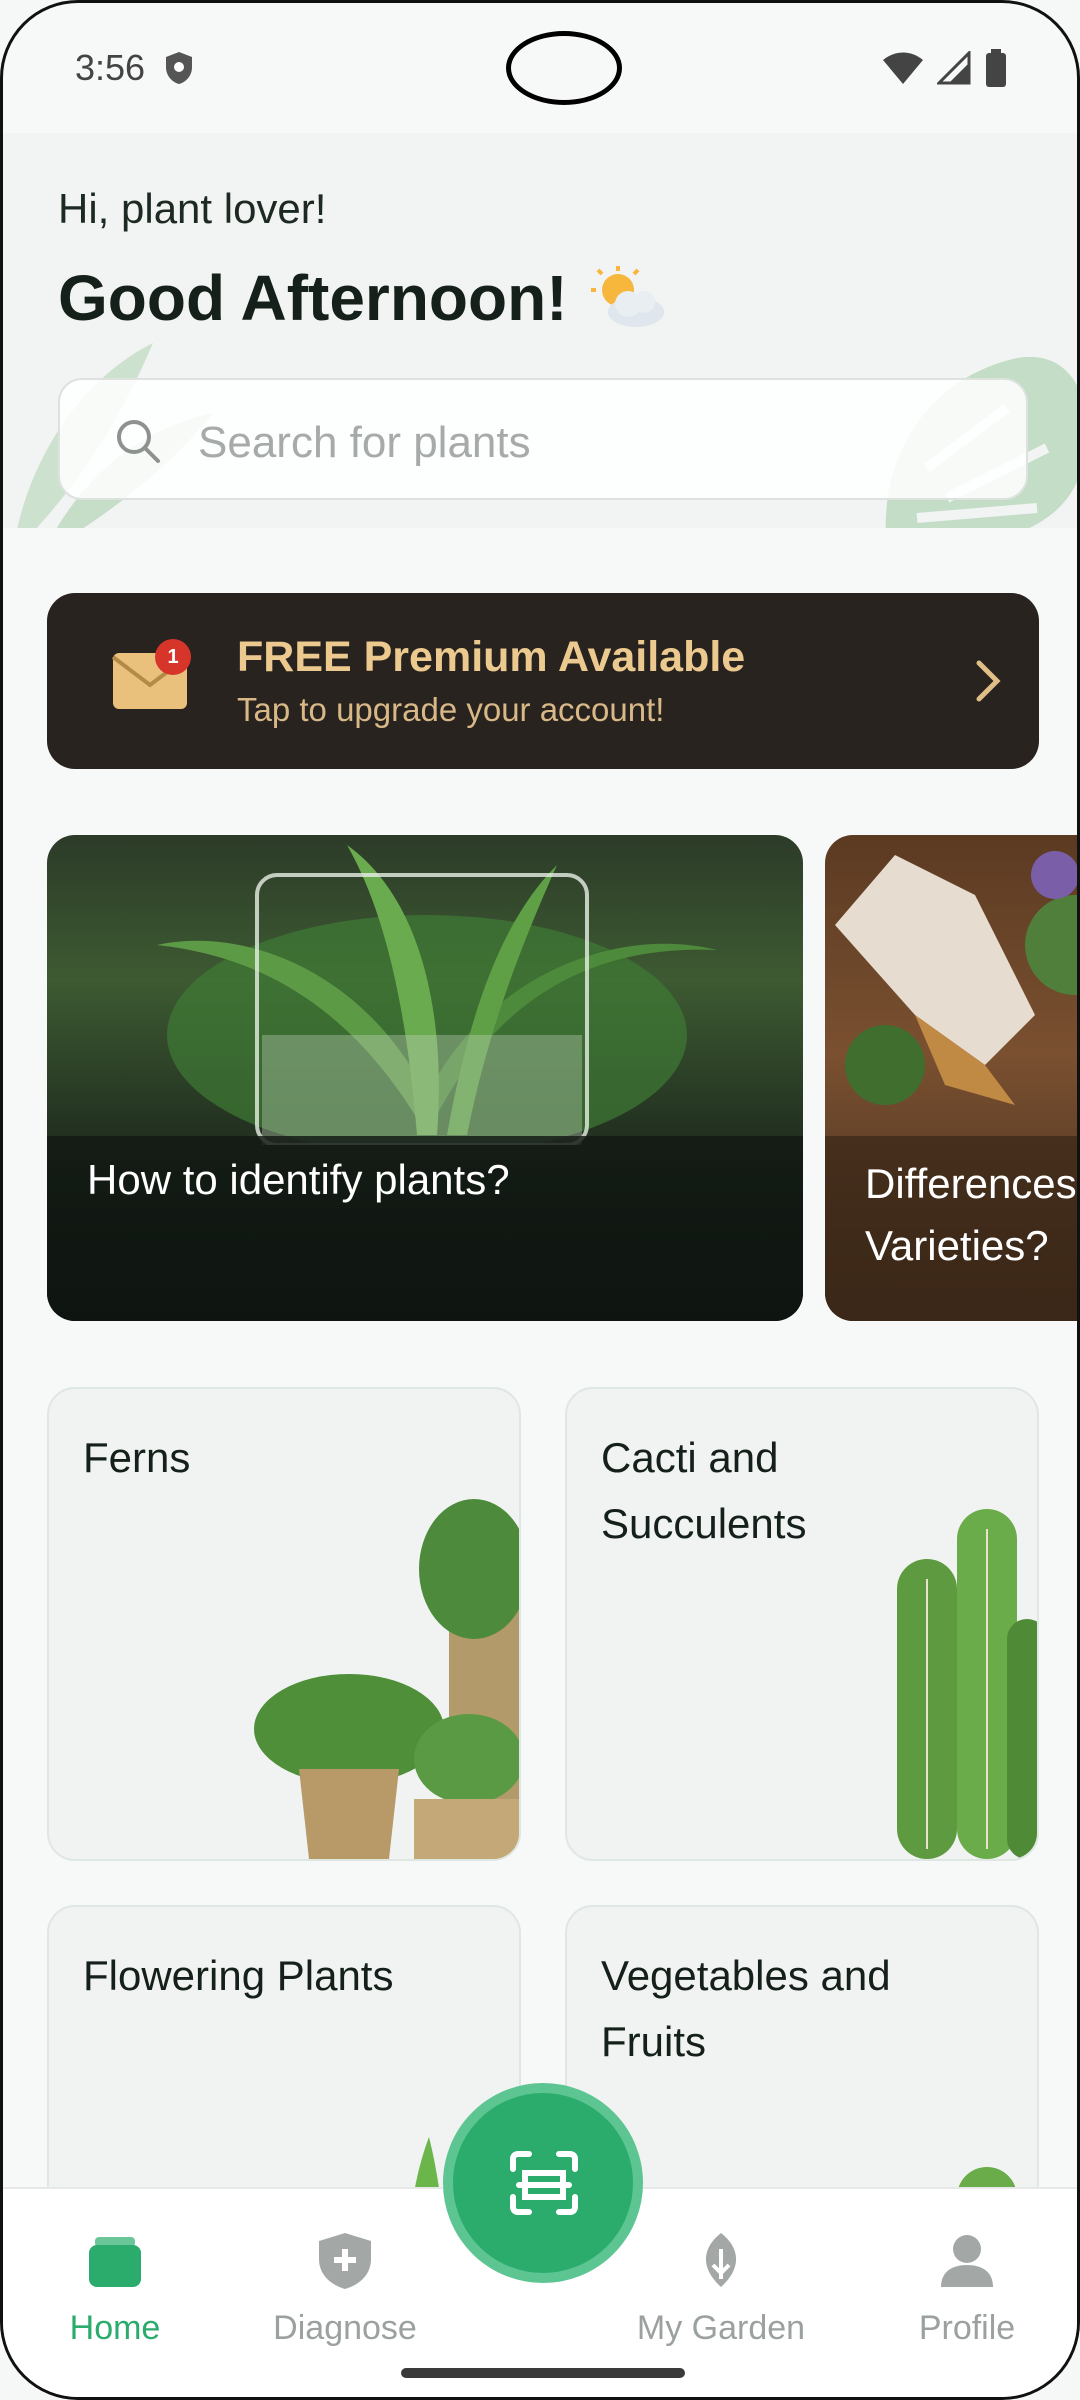  What do you see at coordinates (115, 2262) in the screenshot?
I see `home-icon` at bounding box center [115, 2262].